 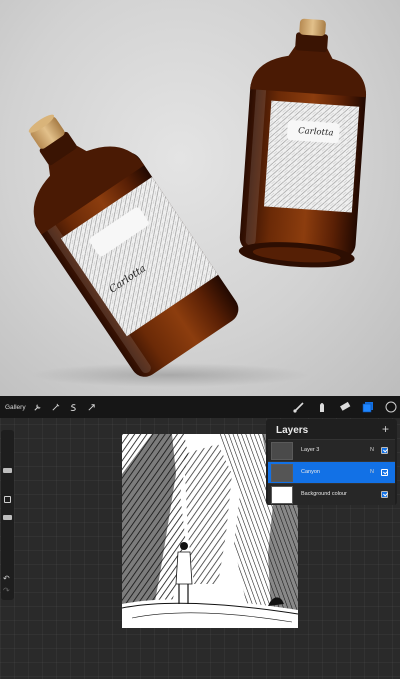 I want to click on left-sidebar: ↶ ↷, so click(x=7, y=515).